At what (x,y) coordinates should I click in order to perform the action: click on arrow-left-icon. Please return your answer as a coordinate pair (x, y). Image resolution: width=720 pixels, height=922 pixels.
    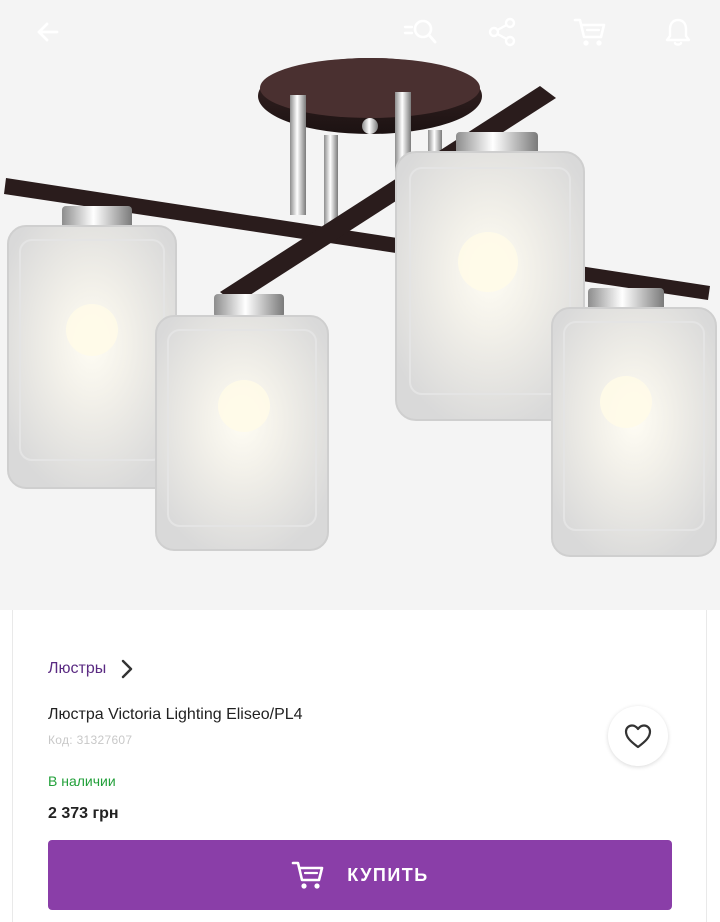
    Looking at the image, I should click on (48, 32).